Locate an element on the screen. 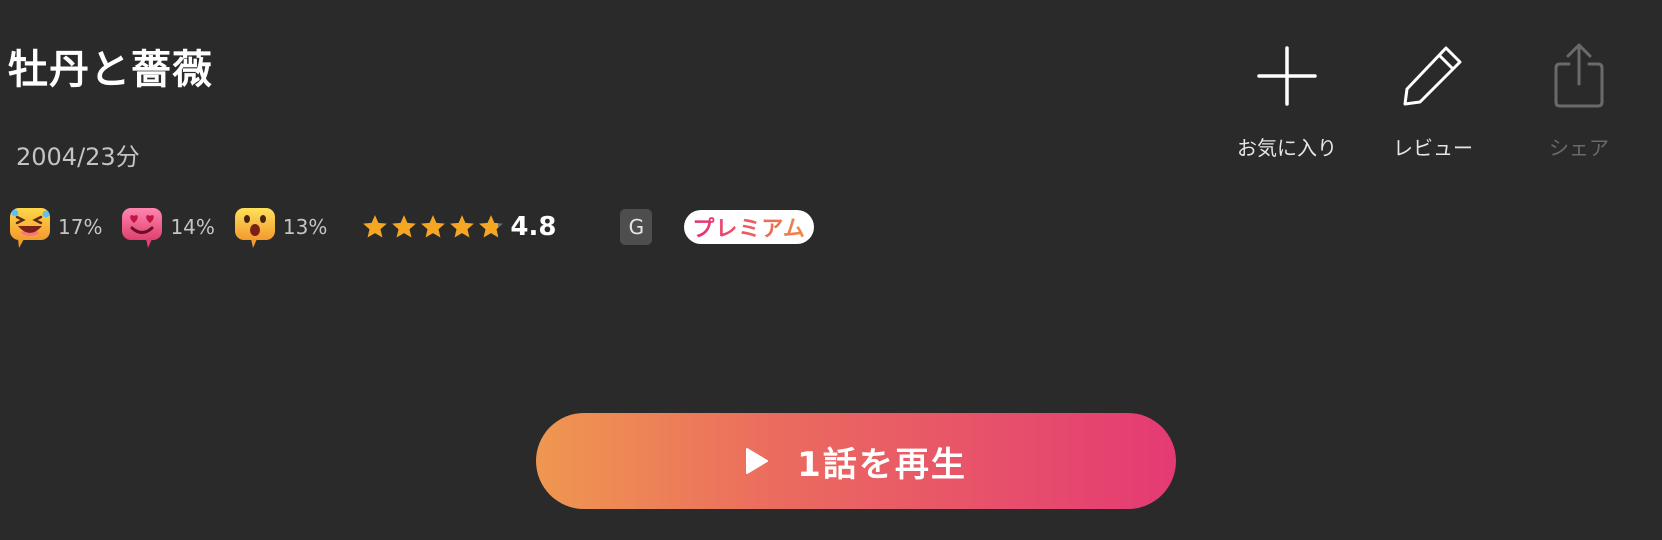 This screenshot has height=540, width=1662. rating-value: 4.8 is located at coordinates (533, 227).